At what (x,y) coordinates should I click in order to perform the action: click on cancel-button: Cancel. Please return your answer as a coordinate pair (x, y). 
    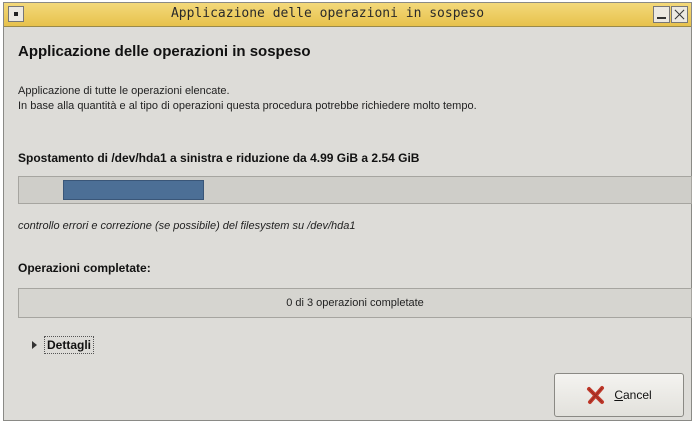
    Looking at the image, I should click on (619, 395).